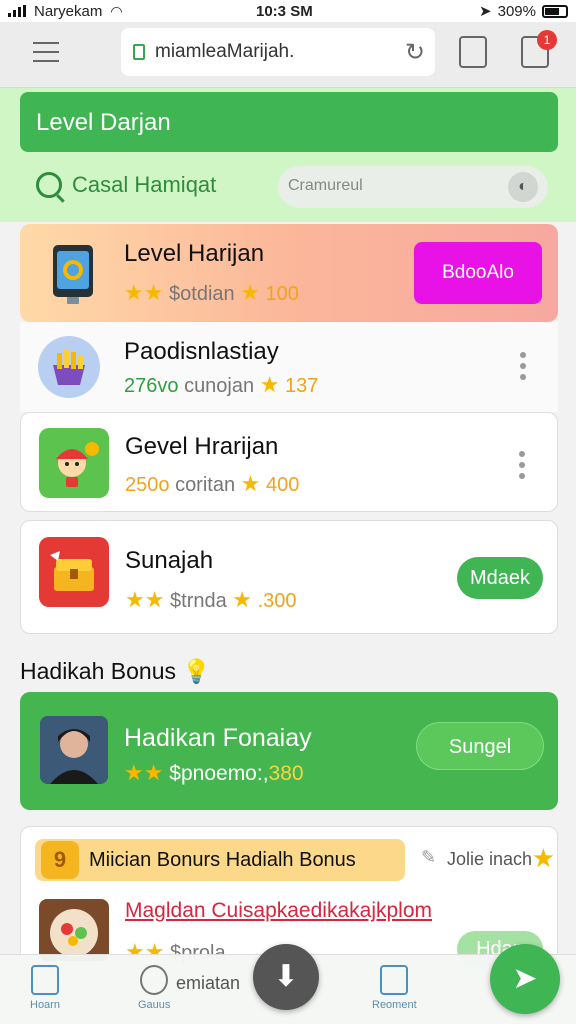  Describe the element at coordinates (194, 253) in the screenshot. I see `game-title: Level Harijan` at that location.